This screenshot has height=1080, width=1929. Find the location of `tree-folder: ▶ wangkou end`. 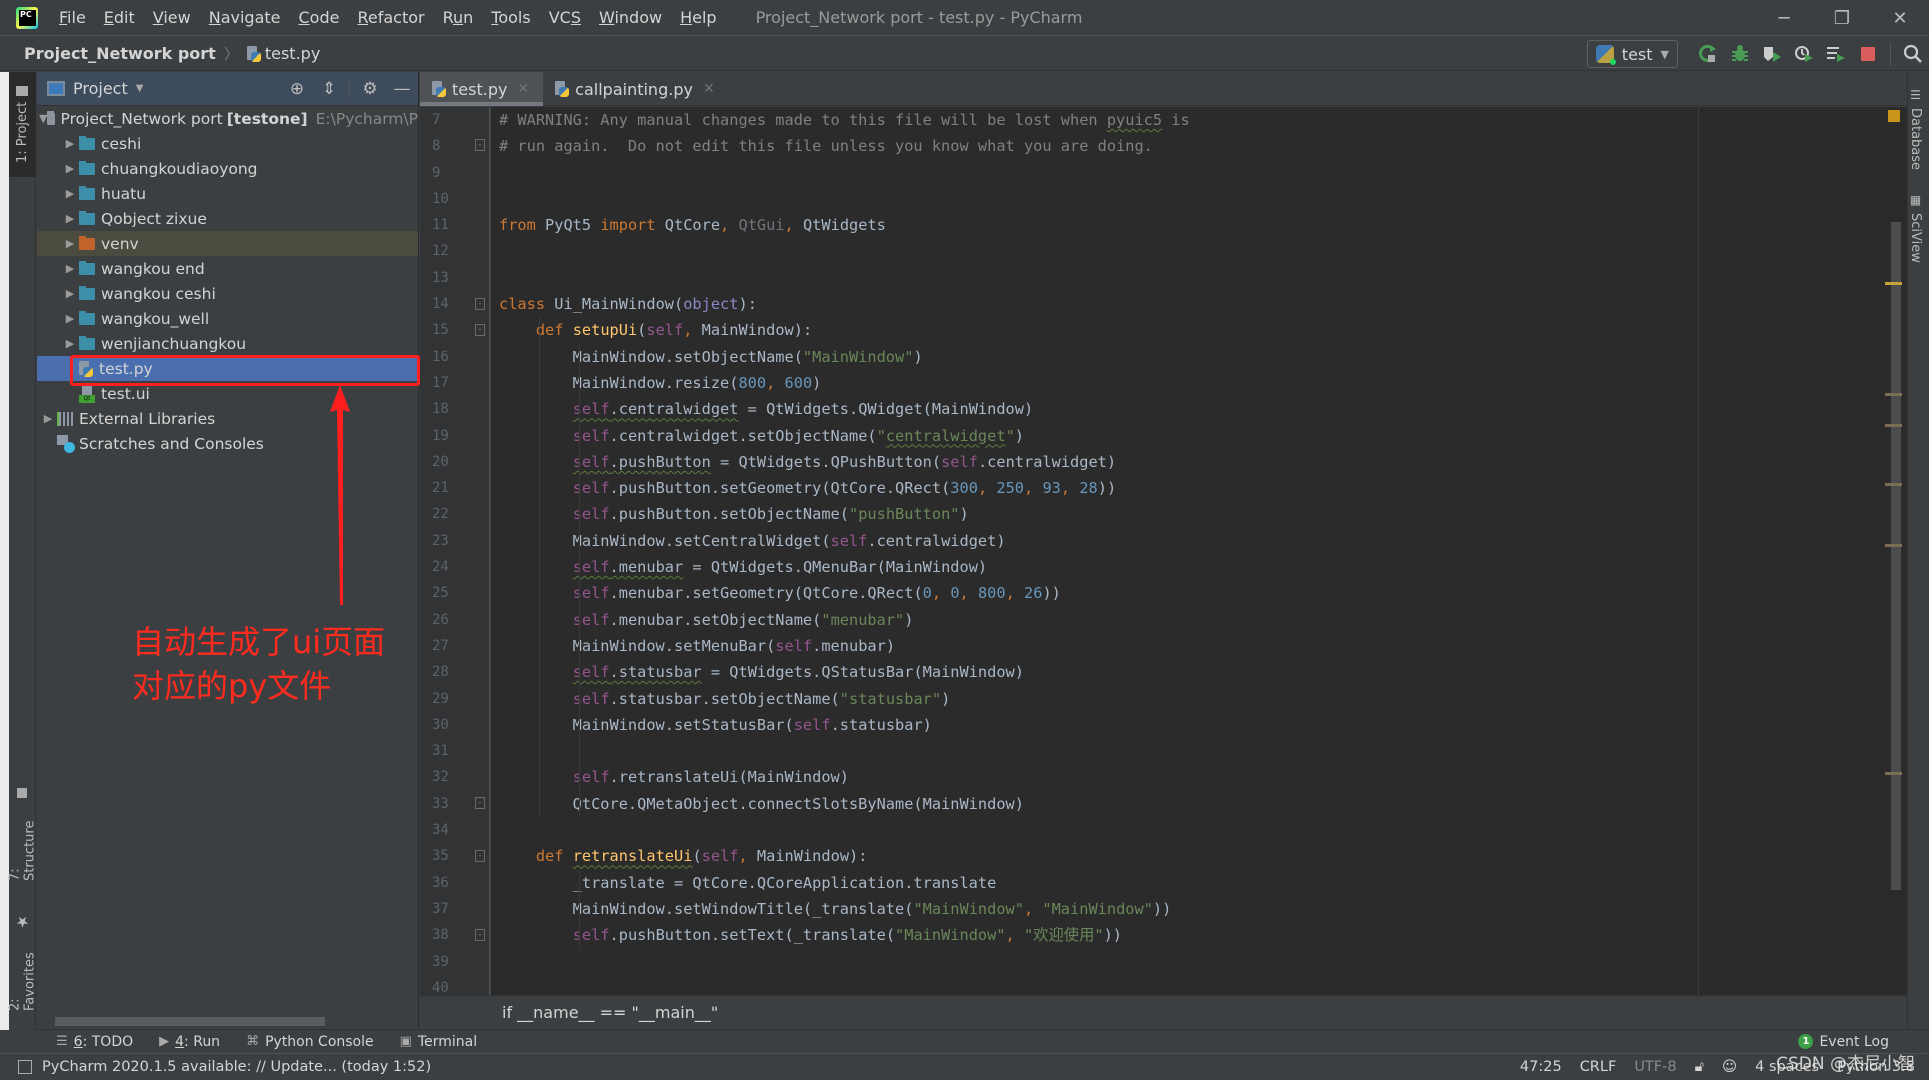

tree-folder: ▶ wangkou end is located at coordinates (227, 268).